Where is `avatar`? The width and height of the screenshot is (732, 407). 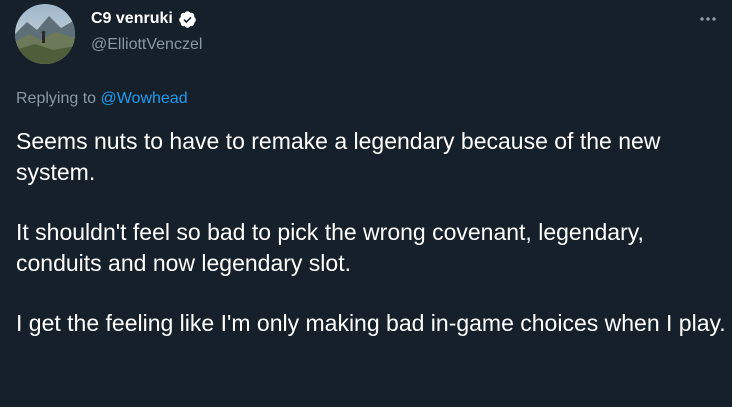 avatar is located at coordinates (45, 34).